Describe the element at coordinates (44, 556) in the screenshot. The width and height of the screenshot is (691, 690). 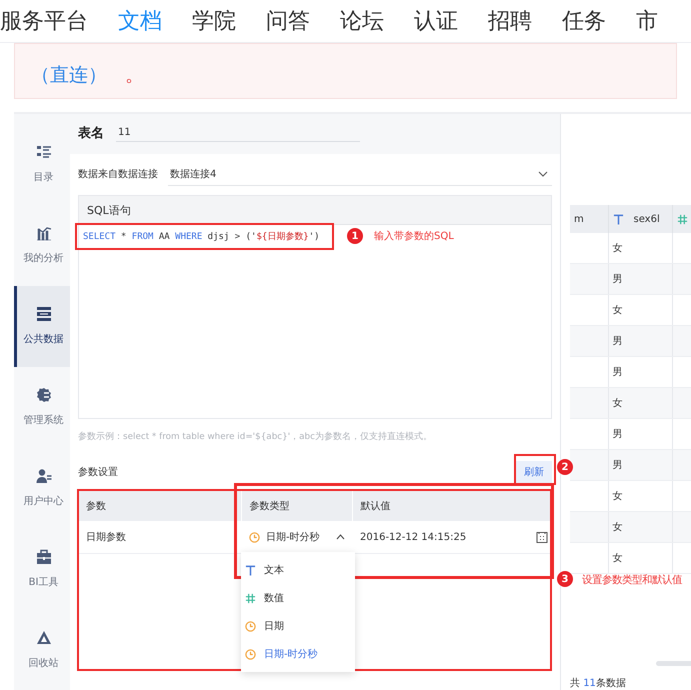
I see `toolbox-icon` at that location.